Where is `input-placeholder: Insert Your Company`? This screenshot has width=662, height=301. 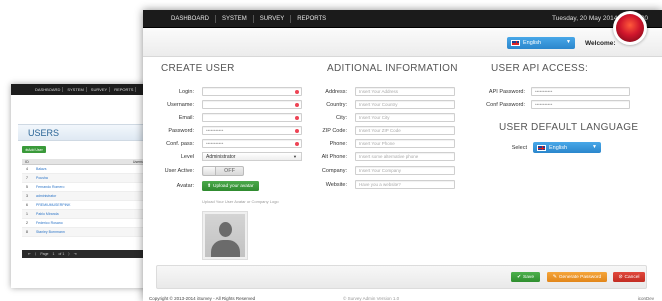
input-placeholder: Insert Your Company is located at coordinates (380, 170).